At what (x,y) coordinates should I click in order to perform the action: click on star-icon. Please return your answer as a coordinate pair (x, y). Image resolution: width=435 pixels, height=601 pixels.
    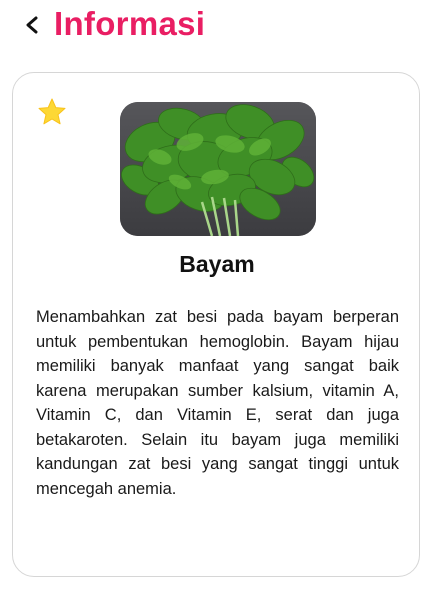
    Looking at the image, I should click on (52, 111).